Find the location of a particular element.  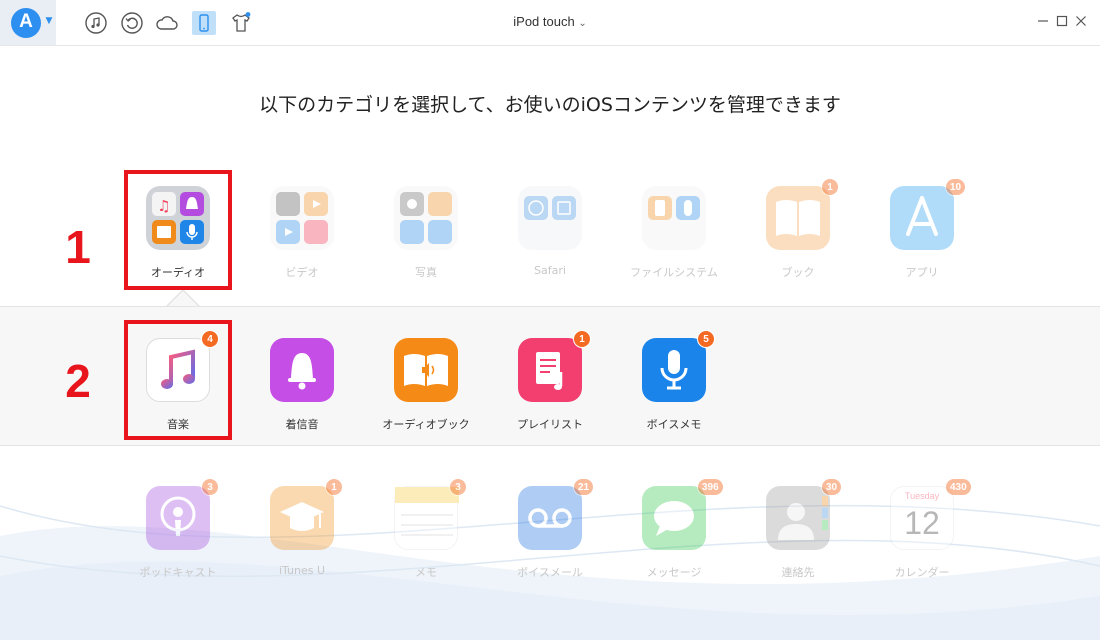

category-photos: 写真 is located at coordinates (426, 241).